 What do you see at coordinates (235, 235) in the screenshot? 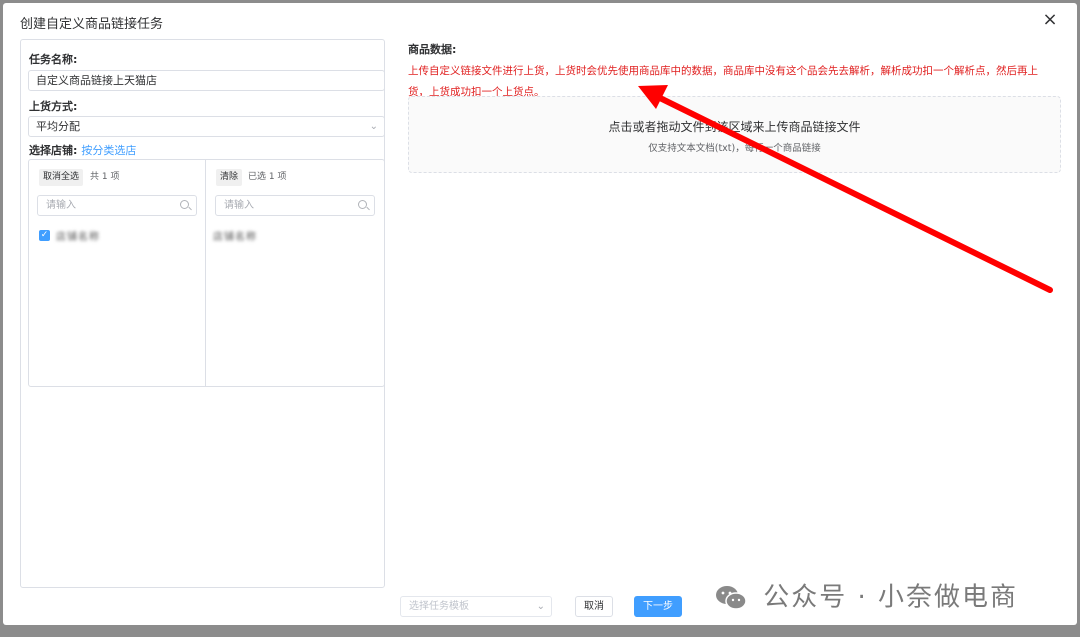
I see `target-store-item: 店铺名称` at bounding box center [235, 235].